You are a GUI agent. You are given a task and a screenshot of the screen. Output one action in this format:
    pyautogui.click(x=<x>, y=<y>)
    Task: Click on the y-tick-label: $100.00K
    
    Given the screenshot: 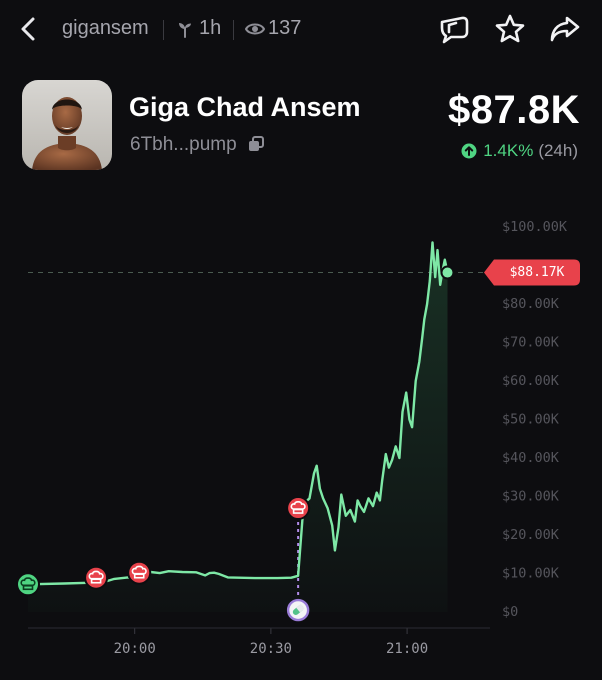 What is the action you would take?
    pyautogui.click(x=535, y=227)
    